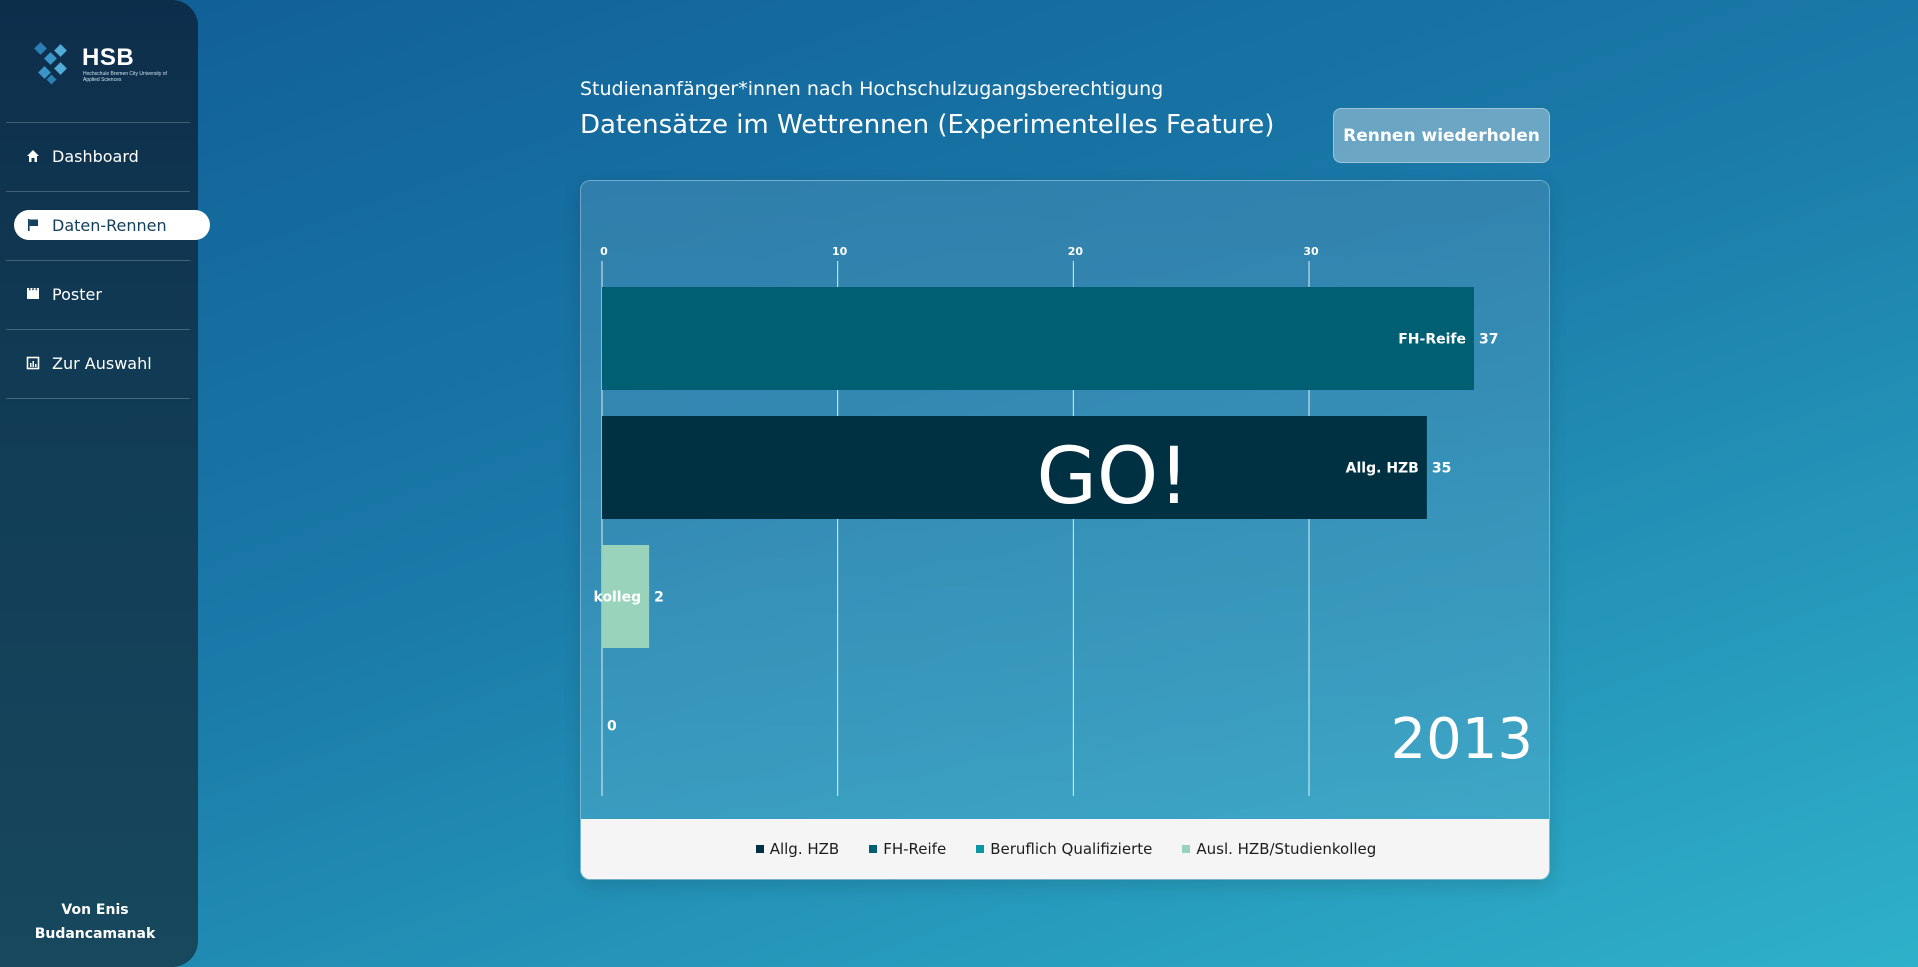  Describe the element at coordinates (95, 156) in the screenshot. I see `sidebar-item-label: Dashboard` at that location.